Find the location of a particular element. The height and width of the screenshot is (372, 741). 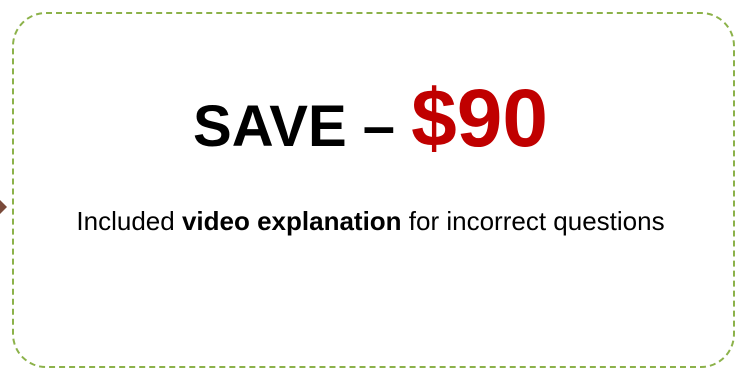

description-prefix: Included is located at coordinates (129, 221).